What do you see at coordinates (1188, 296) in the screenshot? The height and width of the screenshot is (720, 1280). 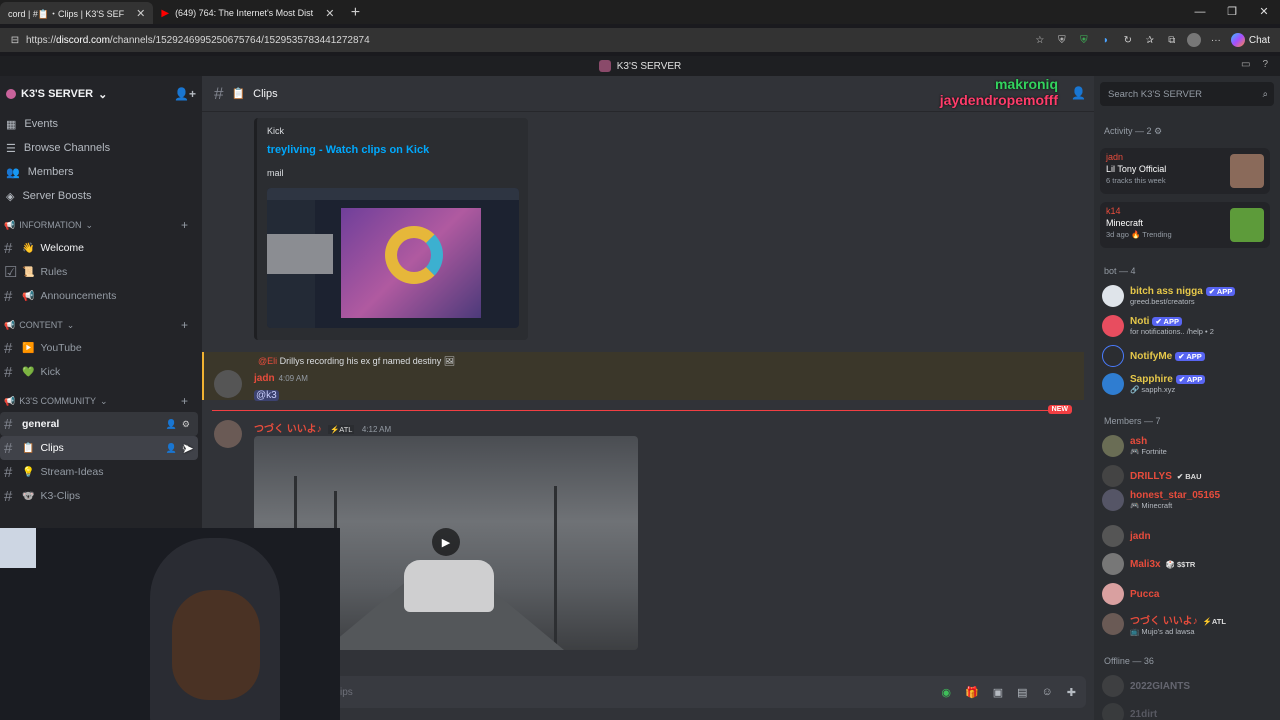 I see `member-bot: bitch ass nigga ✔ APP greed.best/creators` at bounding box center [1188, 296].